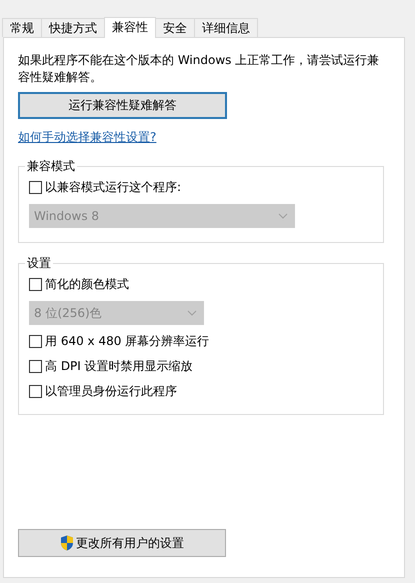  What do you see at coordinates (119, 366) in the screenshot?
I see `checkbox-label: 高 DPI 设置时禁用显示缩放` at bounding box center [119, 366].